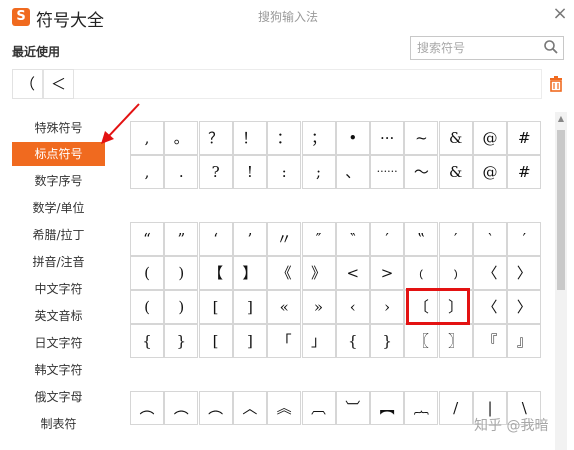 This screenshot has width=574, height=450. I want to click on symbol-cell: ″, so click(318, 239).